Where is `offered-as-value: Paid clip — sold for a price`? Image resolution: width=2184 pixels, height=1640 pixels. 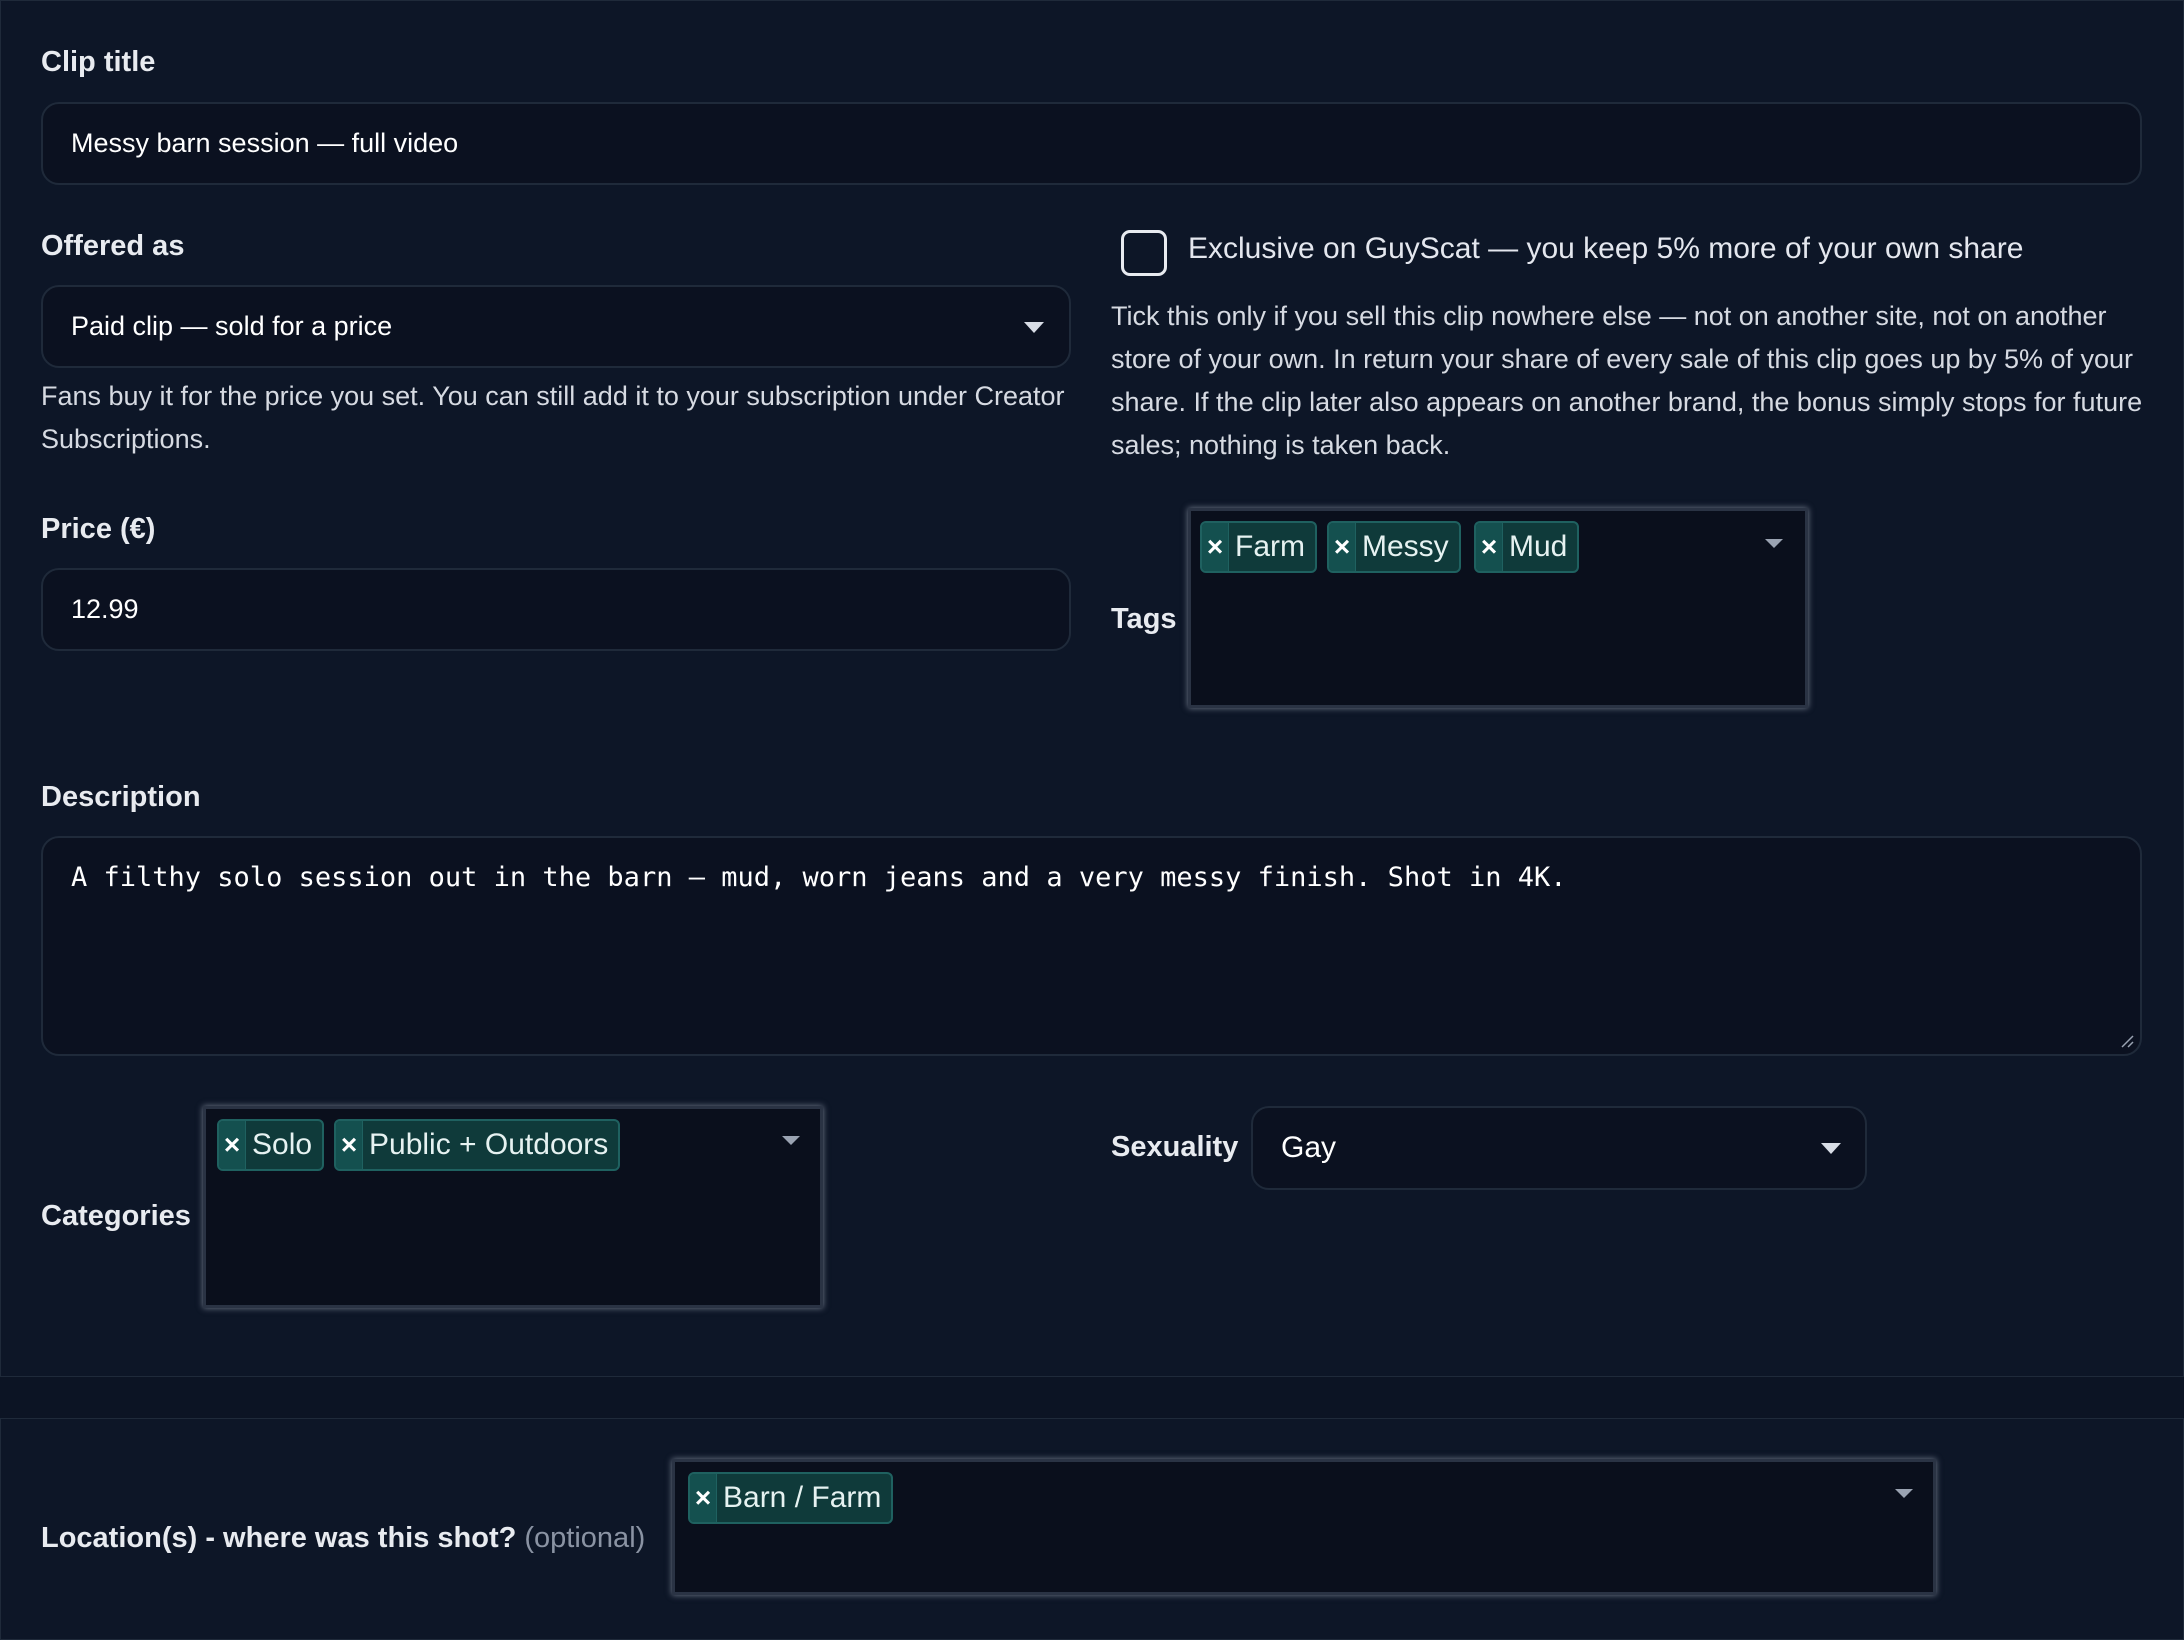 offered-as-value: Paid clip — sold for a price is located at coordinates (232, 326).